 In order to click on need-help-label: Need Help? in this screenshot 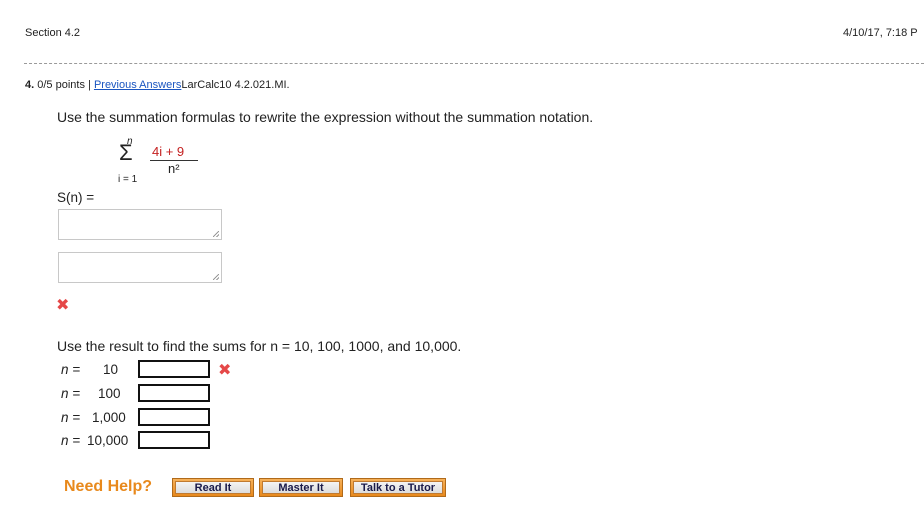, I will do `click(108, 486)`.